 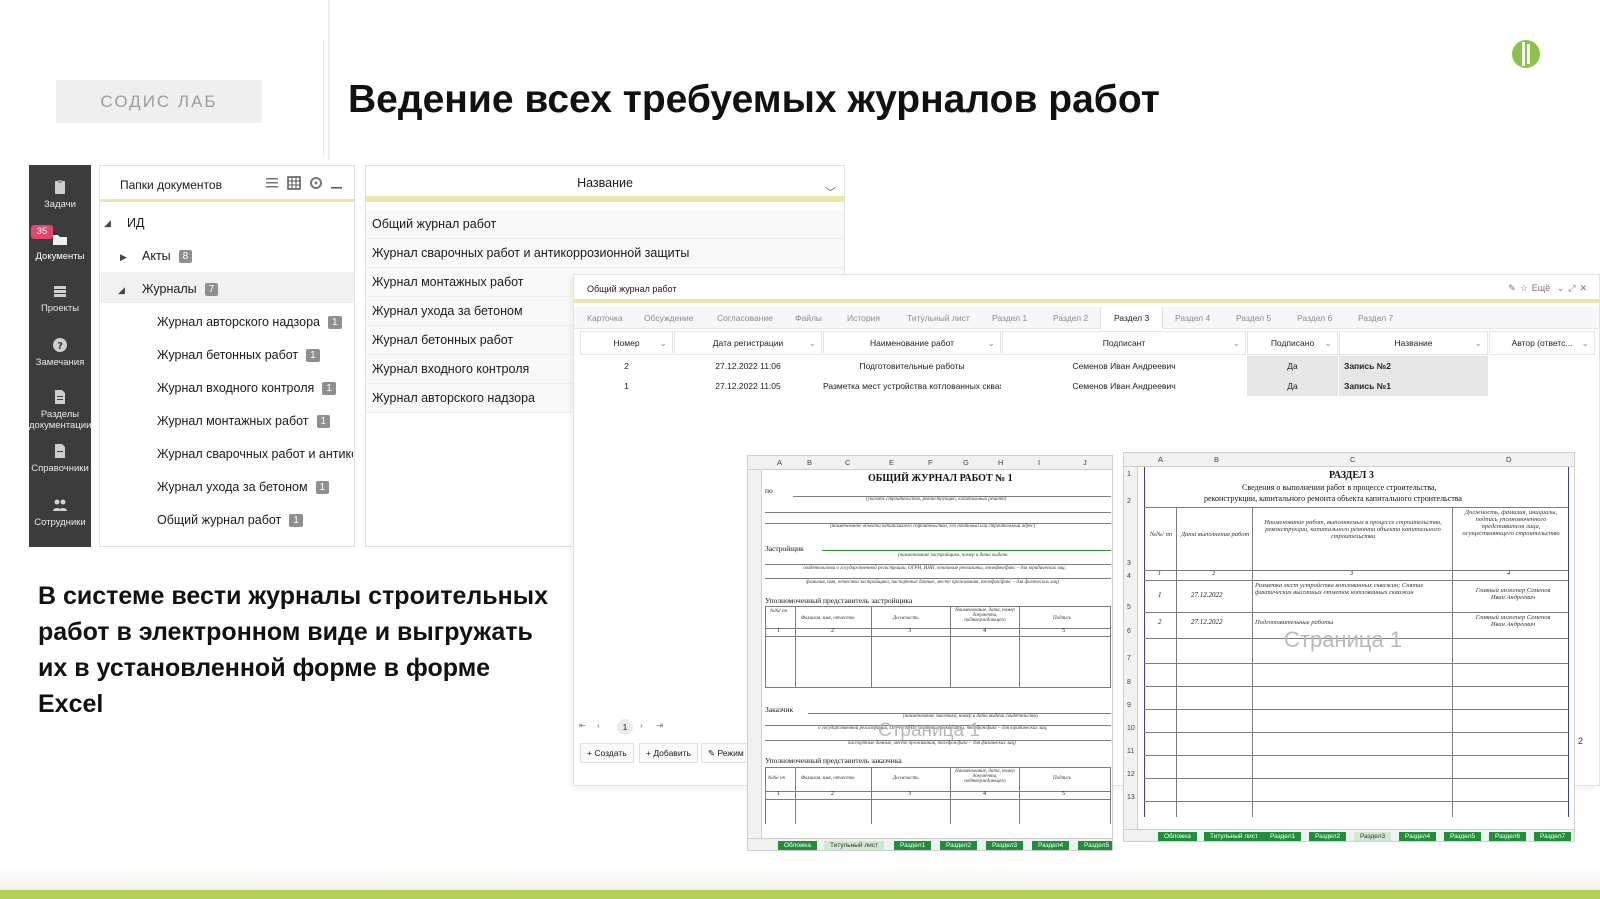 What do you see at coordinates (123, 257) in the screenshot?
I see `expand-icon: ▶` at bounding box center [123, 257].